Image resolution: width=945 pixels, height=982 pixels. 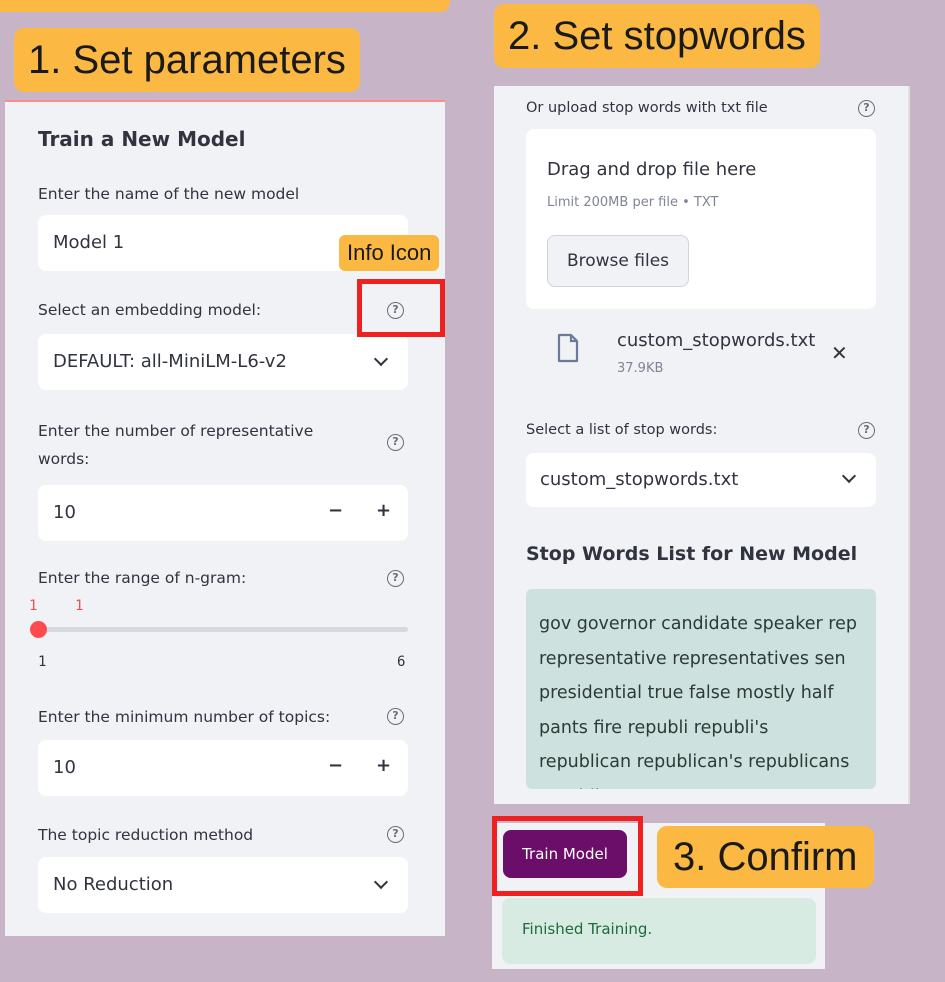 I want to click on rep-words-stepper: 10 − +, so click(x=223, y=513).